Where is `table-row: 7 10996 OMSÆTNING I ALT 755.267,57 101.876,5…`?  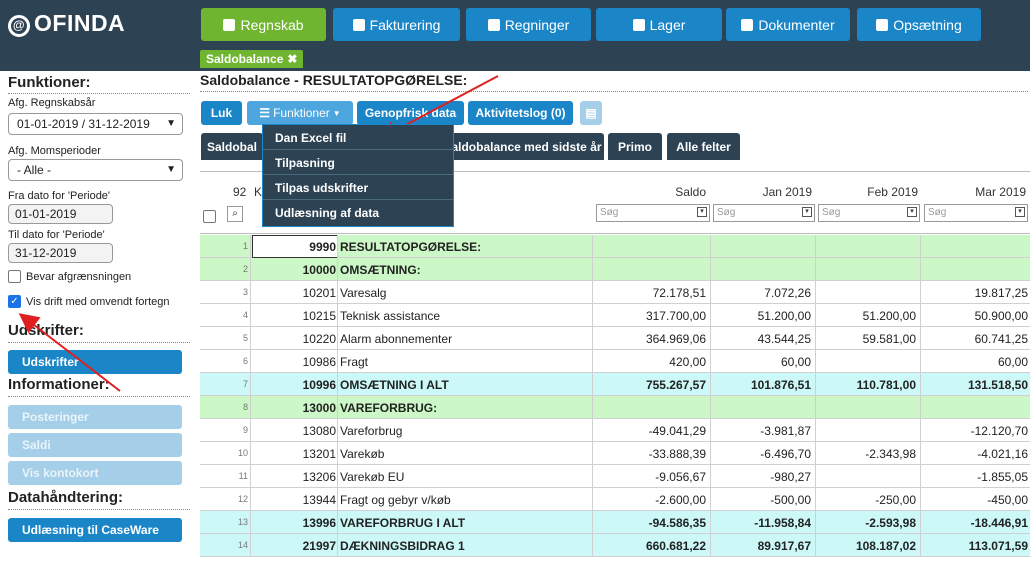 table-row: 7 10996 OMSÆTNING I ALT 755.267,57 101.876,5… is located at coordinates (615, 384).